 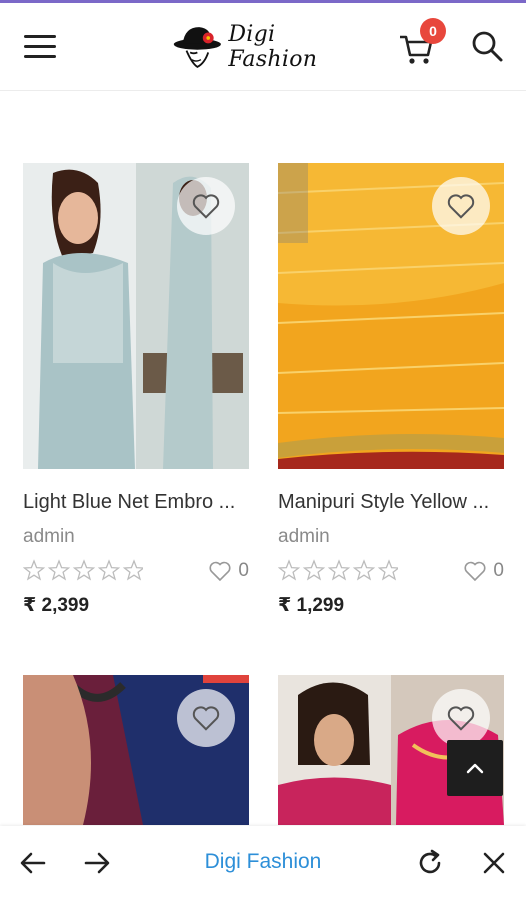 What do you see at coordinates (33, 863) in the screenshot?
I see `arrow-left-icon` at bounding box center [33, 863].